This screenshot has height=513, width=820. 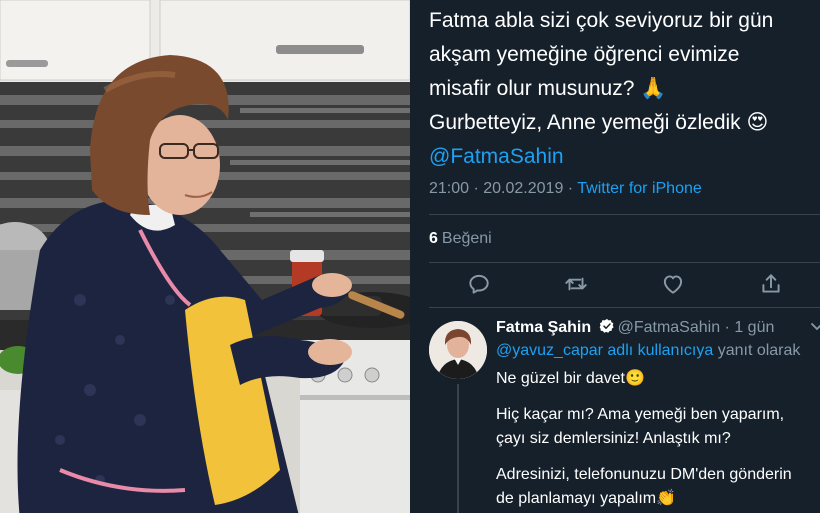 What do you see at coordinates (624, 285) in the screenshot?
I see `tweet-actions` at bounding box center [624, 285].